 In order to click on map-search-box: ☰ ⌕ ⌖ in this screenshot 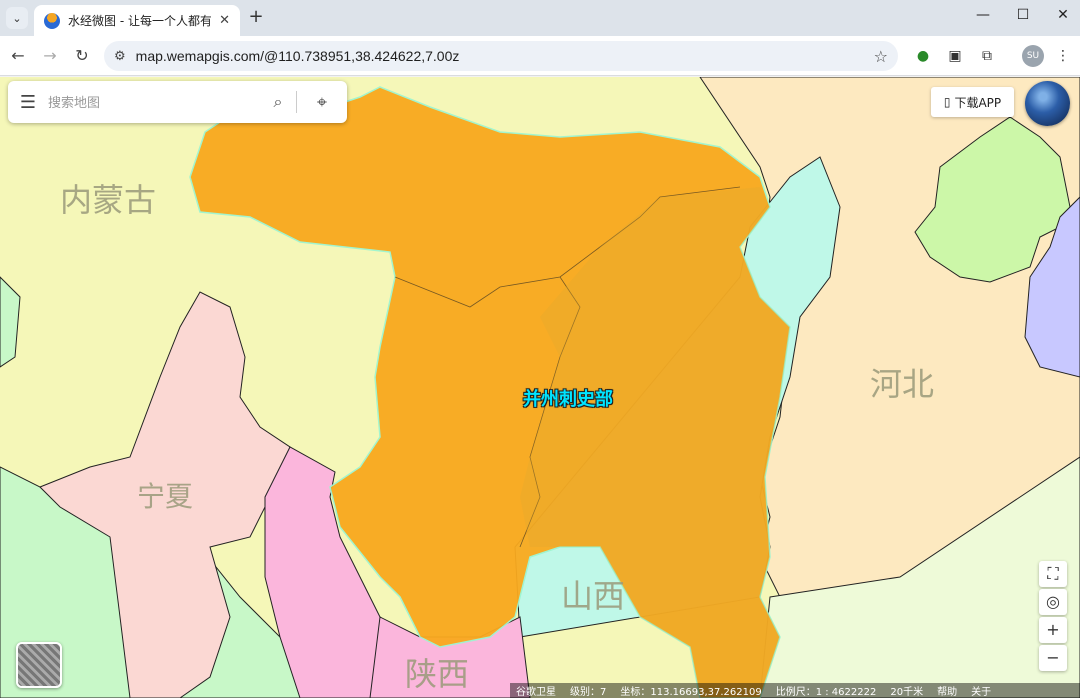, I will do `click(177, 102)`.